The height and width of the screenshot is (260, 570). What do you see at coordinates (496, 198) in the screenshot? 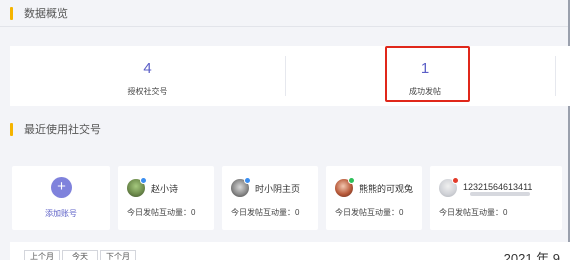
I see `account-card: 12321564613411 今日发帖互动量：0` at bounding box center [496, 198].